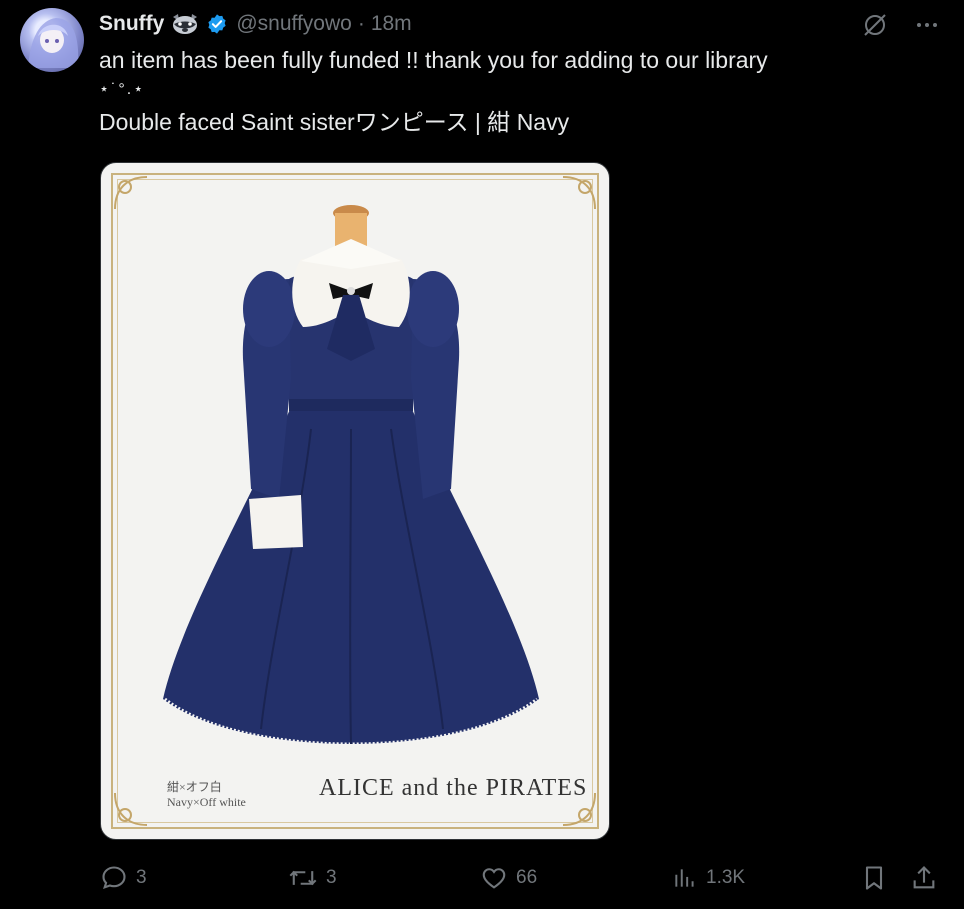  What do you see at coordinates (114, 878) in the screenshot?
I see `reply-icon` at bounding box center [114, 878].